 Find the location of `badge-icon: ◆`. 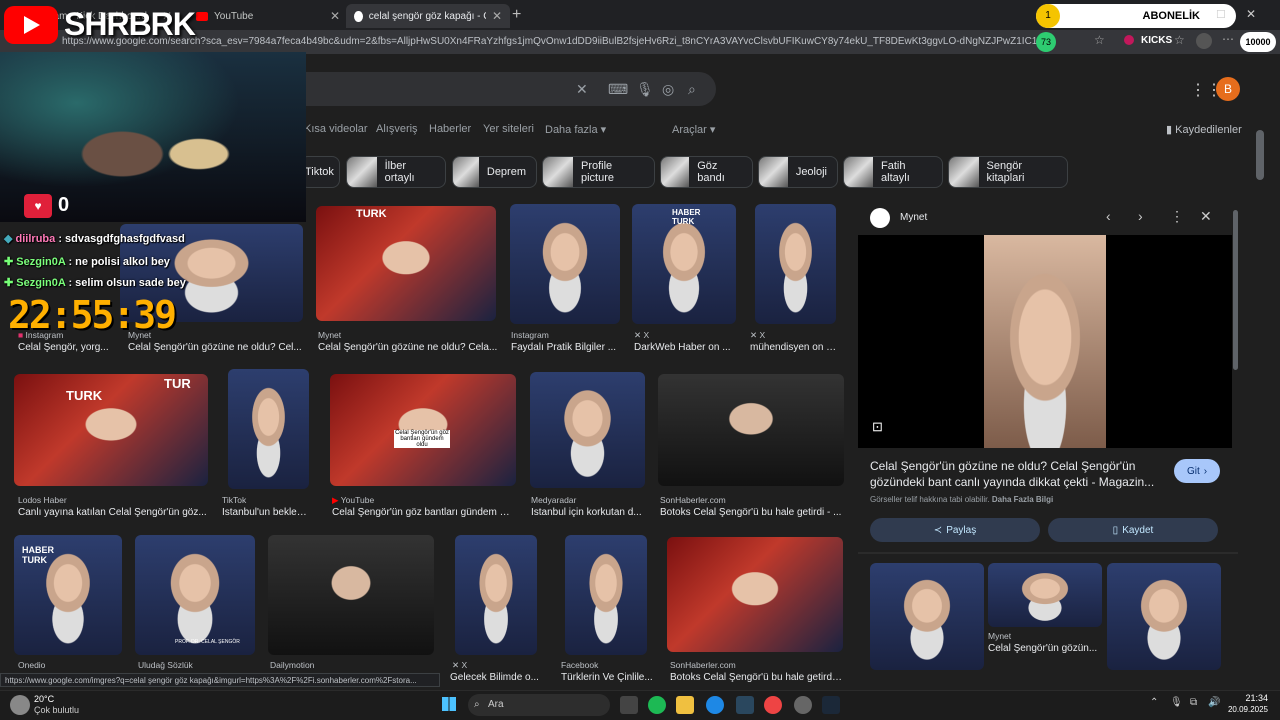

badge-icon: ◆ is located at coordinates (8, 239).